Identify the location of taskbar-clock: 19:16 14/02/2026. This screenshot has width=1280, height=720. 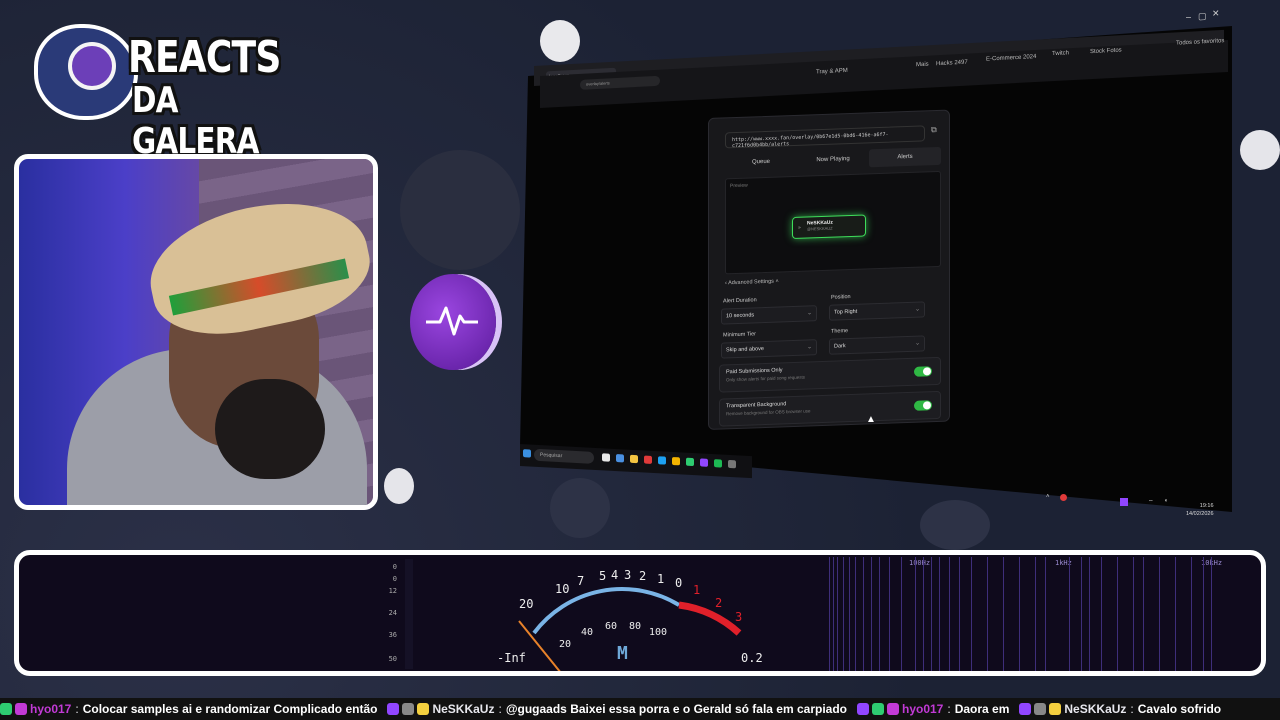
(1200, 510).